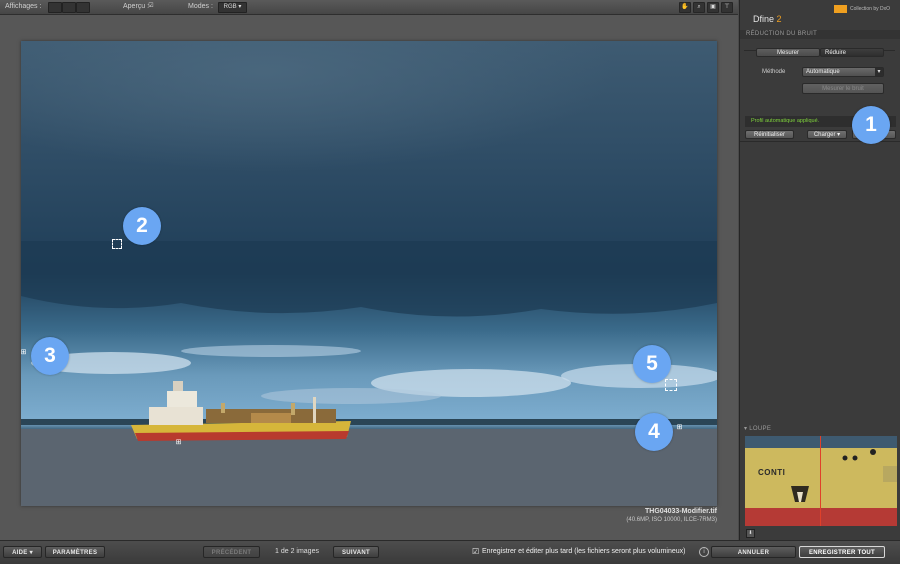 This screenshot has height=564, width=900. I want to click on load-button: Charger ▾, so click(827, 134).